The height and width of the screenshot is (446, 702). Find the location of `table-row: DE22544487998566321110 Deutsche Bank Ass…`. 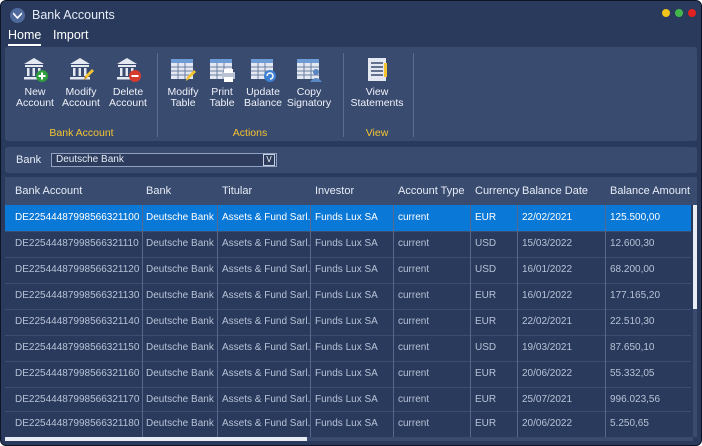

table-row: DE22544487998566321110 Deutsche Bank Ass… is located at coordinates (348, 244).